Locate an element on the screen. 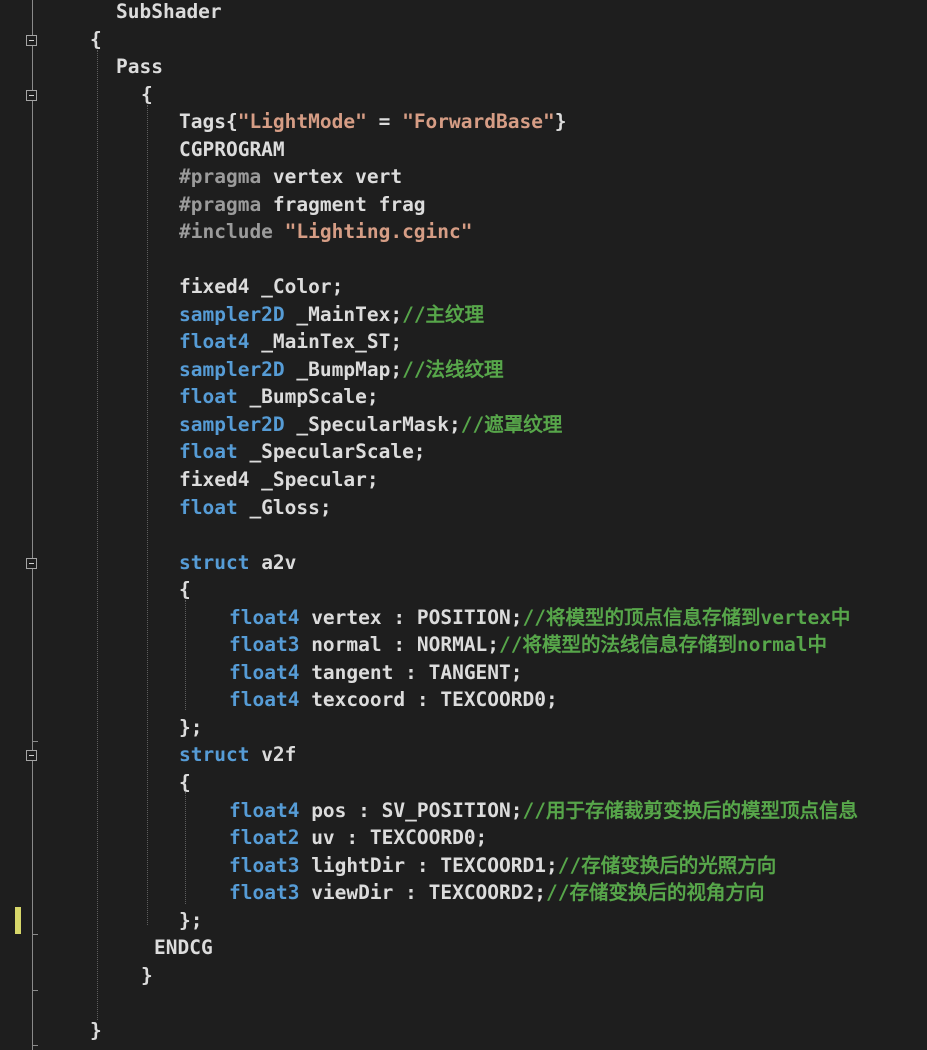 This screenshot has height=1050, width=927. code-text: ENDCG is located at coordinates (183, 947).